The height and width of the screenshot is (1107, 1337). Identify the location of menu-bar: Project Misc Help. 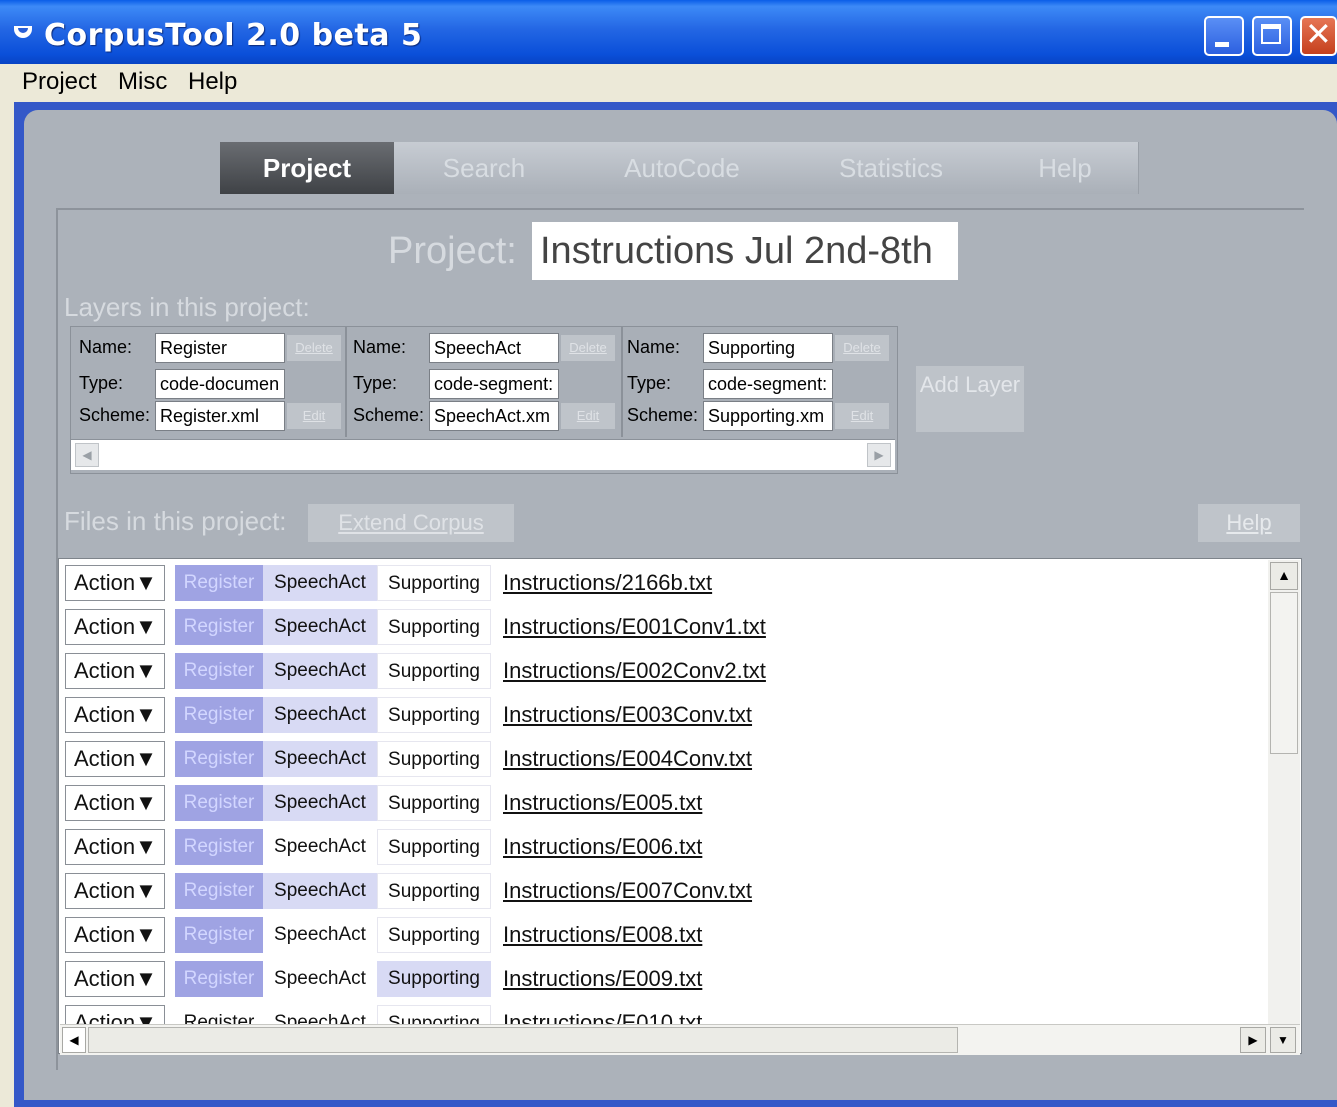
(668, 81).